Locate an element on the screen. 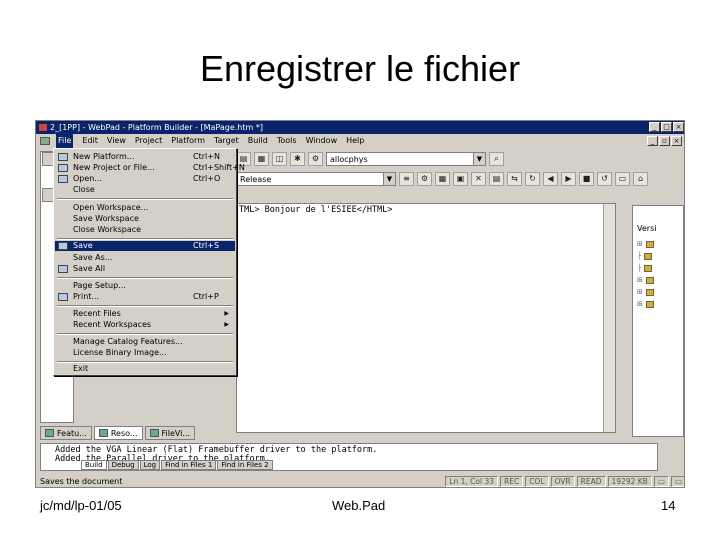 The height and width of the screenshot is (540, 720). stop-build-icon: ✕ is located at coordinates (478, 179).